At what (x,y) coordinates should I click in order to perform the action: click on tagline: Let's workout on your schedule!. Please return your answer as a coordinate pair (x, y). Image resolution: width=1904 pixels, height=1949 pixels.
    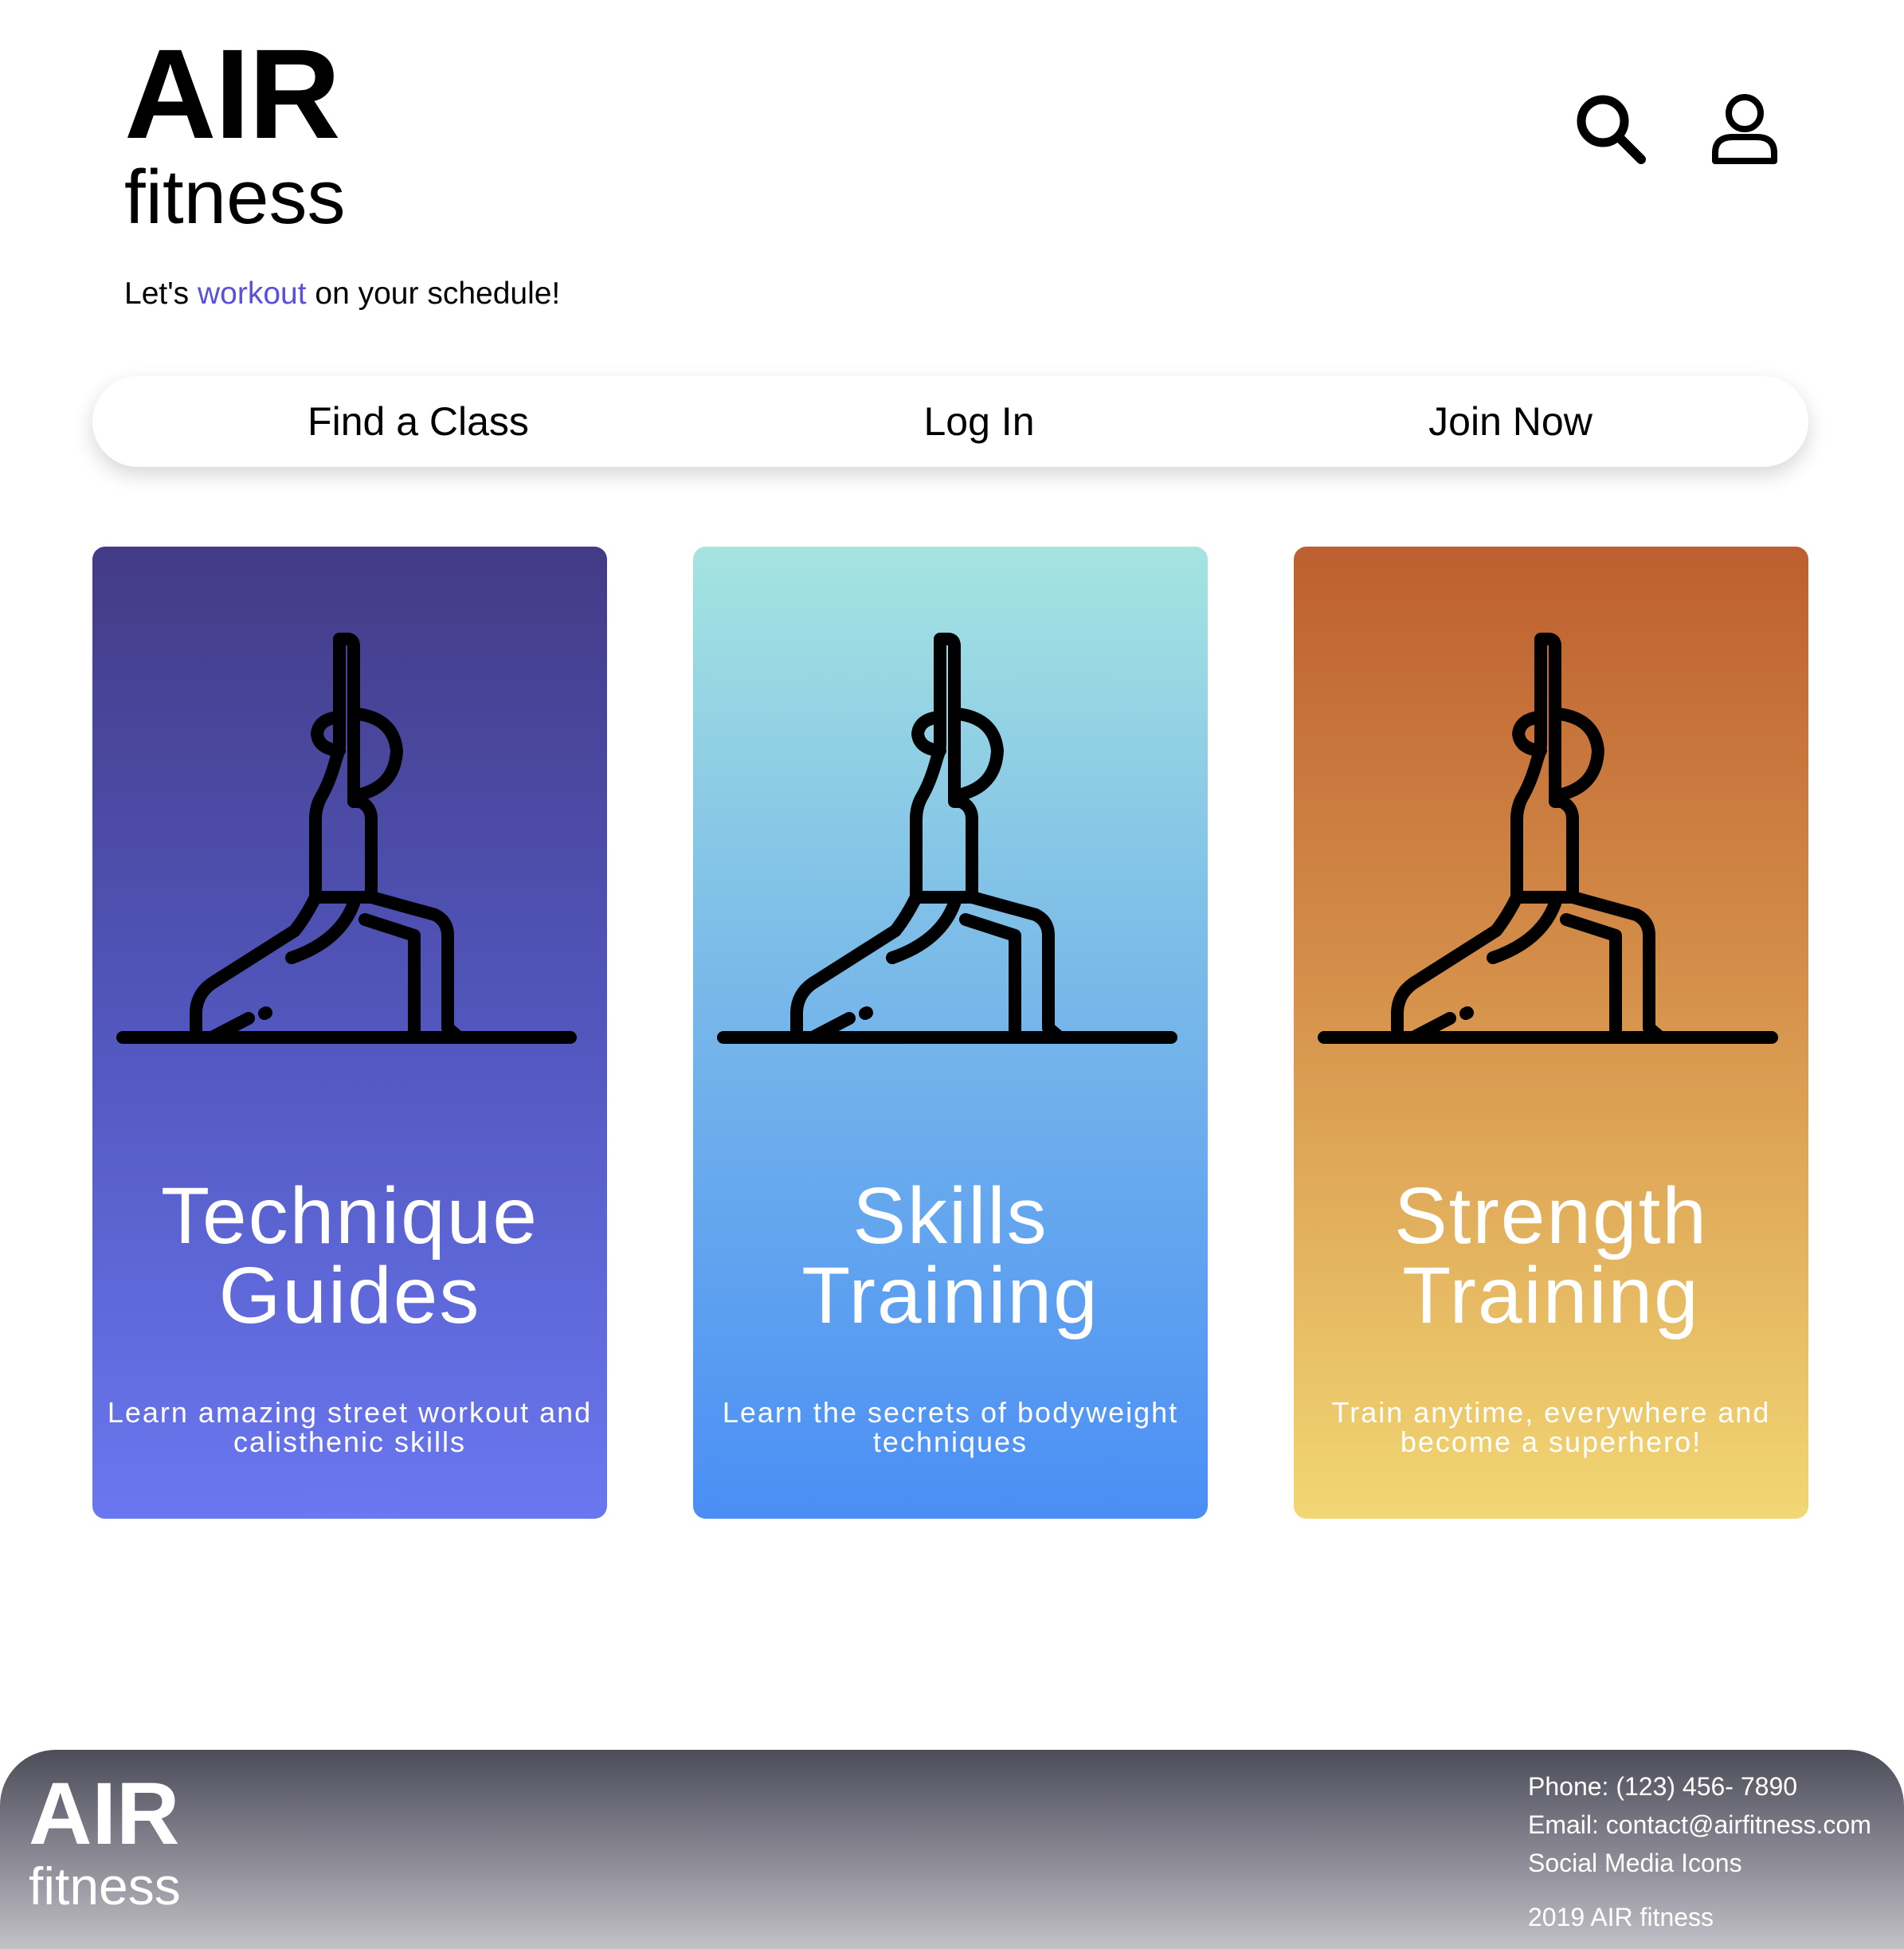
    Looking at the image, I should click on (342, 294).